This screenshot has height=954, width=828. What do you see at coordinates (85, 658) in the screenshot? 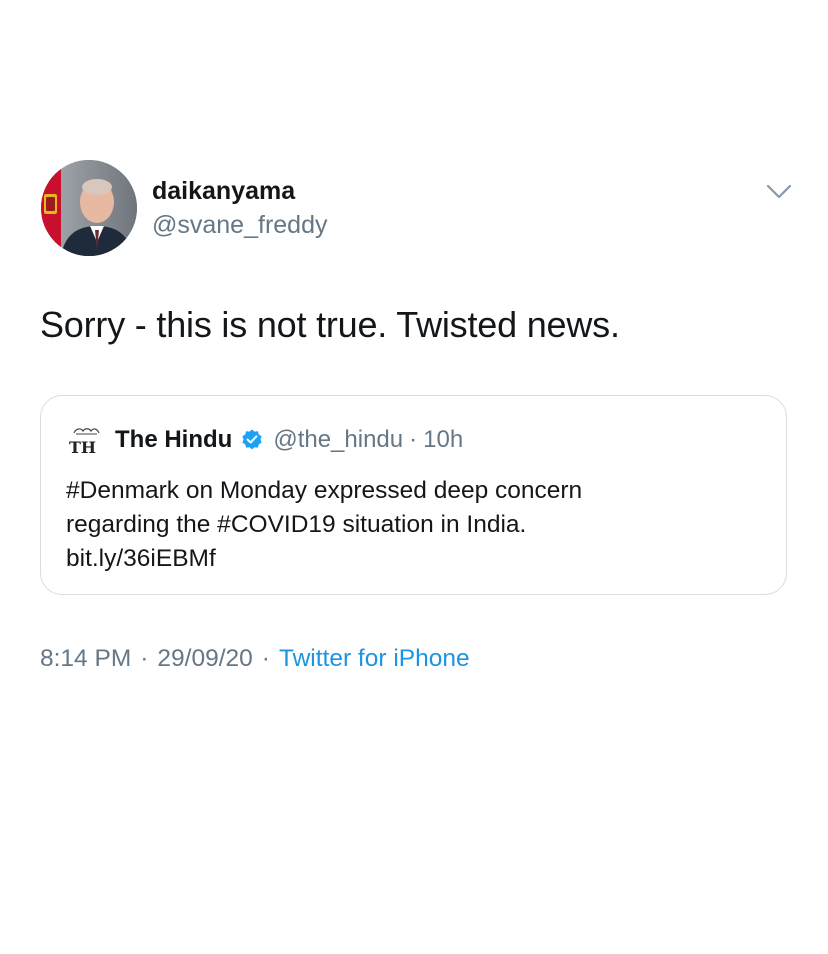
I see `tweet-time: 8:14 PM` at bounding box center [85, 658].